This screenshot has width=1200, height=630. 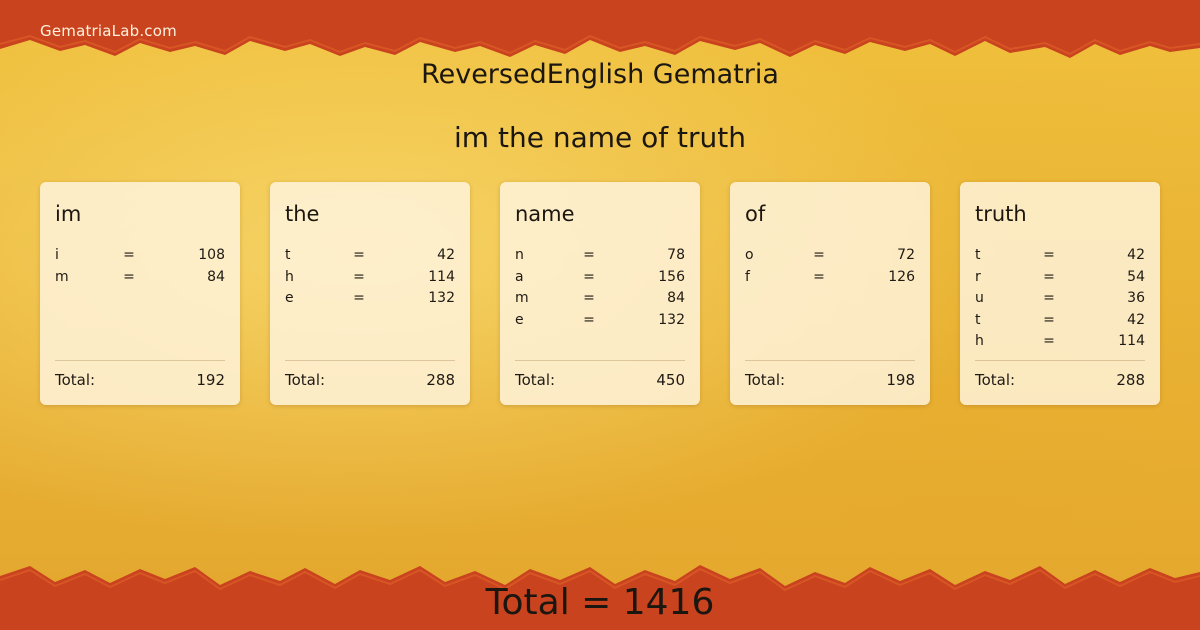 I want to click on letter-row: o = 72, so click(x=830, y=256).